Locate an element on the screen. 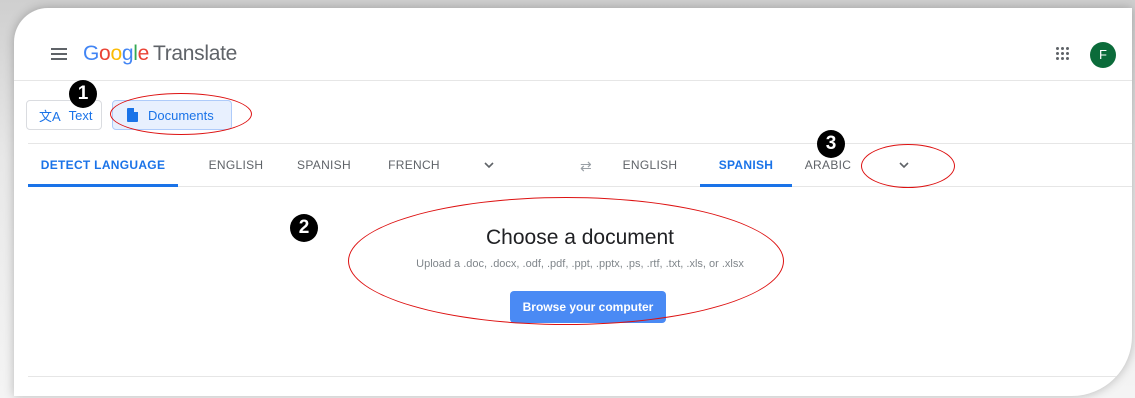 The image size is (1135, 398). source-lang-english: ENGLISH is located at coordinates (236, 165).